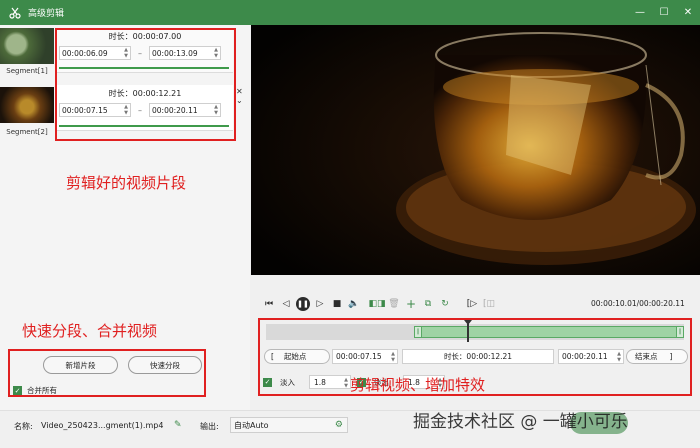  Describe the element at coordinates (350, 12) in the screenshot. I see `title-bar: 高级剪辑 — ☐ ✕` at that location.